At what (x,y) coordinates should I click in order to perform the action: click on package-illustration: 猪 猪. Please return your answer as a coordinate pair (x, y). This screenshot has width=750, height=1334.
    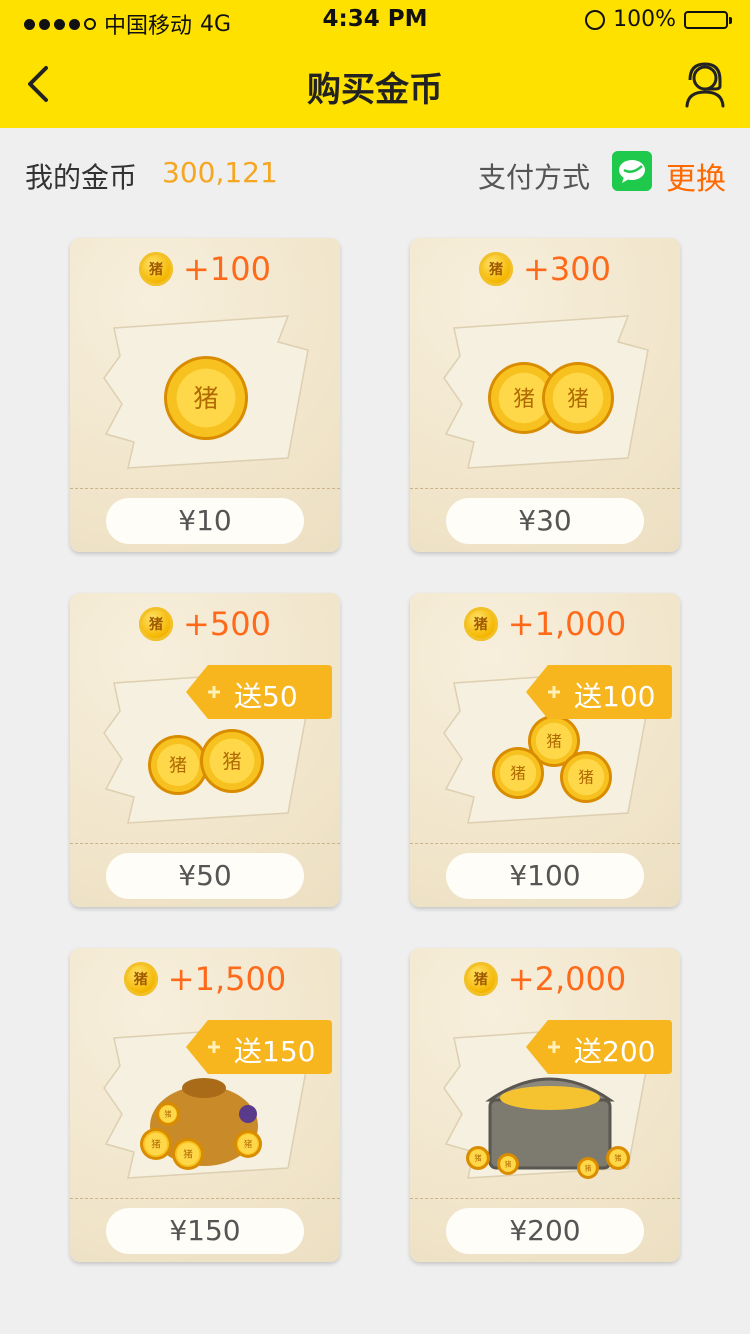
    Looking at the image, I should click on (545, 393).